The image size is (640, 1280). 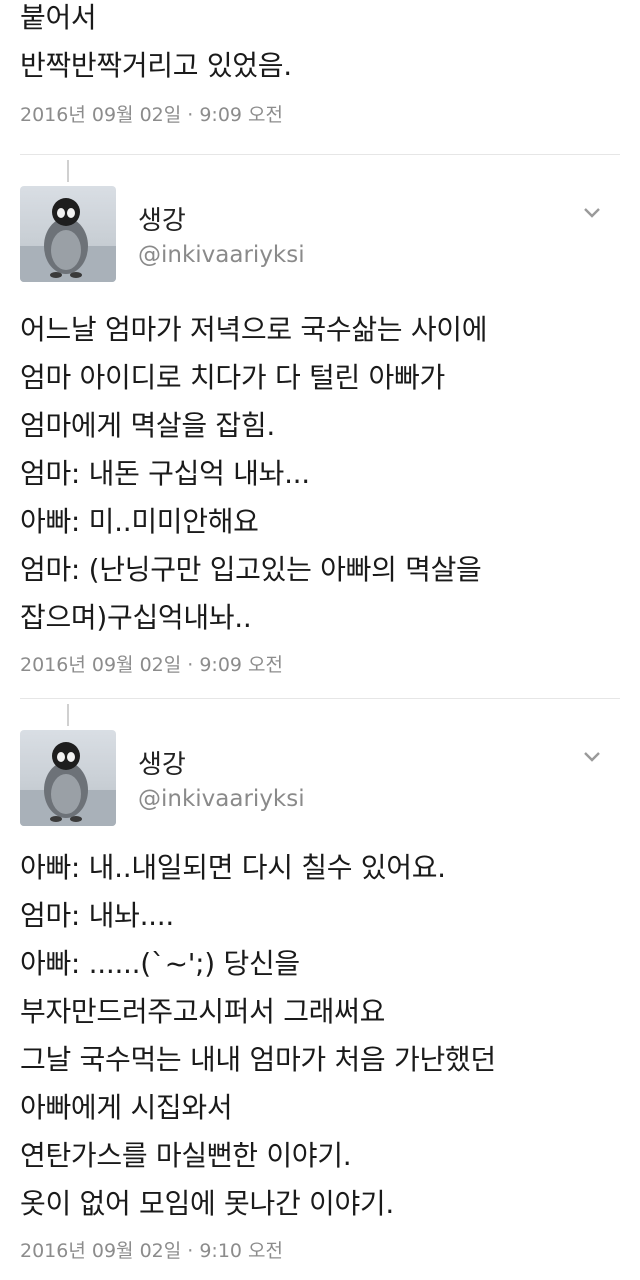 I want to click on tweet-text-line: 연탄가스를 마실뻔한 이야기., so click(x=186, y=1155).